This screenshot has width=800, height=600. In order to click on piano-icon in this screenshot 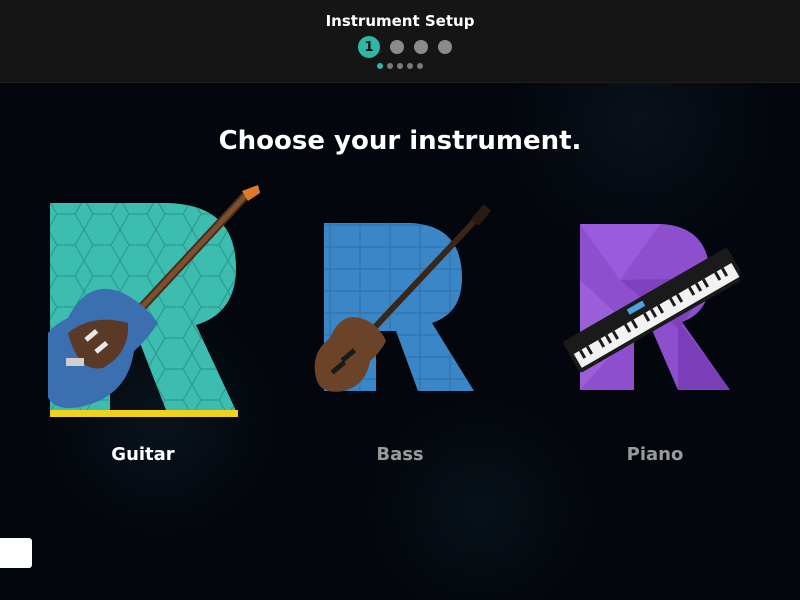, I will do `click(653, 307)`.